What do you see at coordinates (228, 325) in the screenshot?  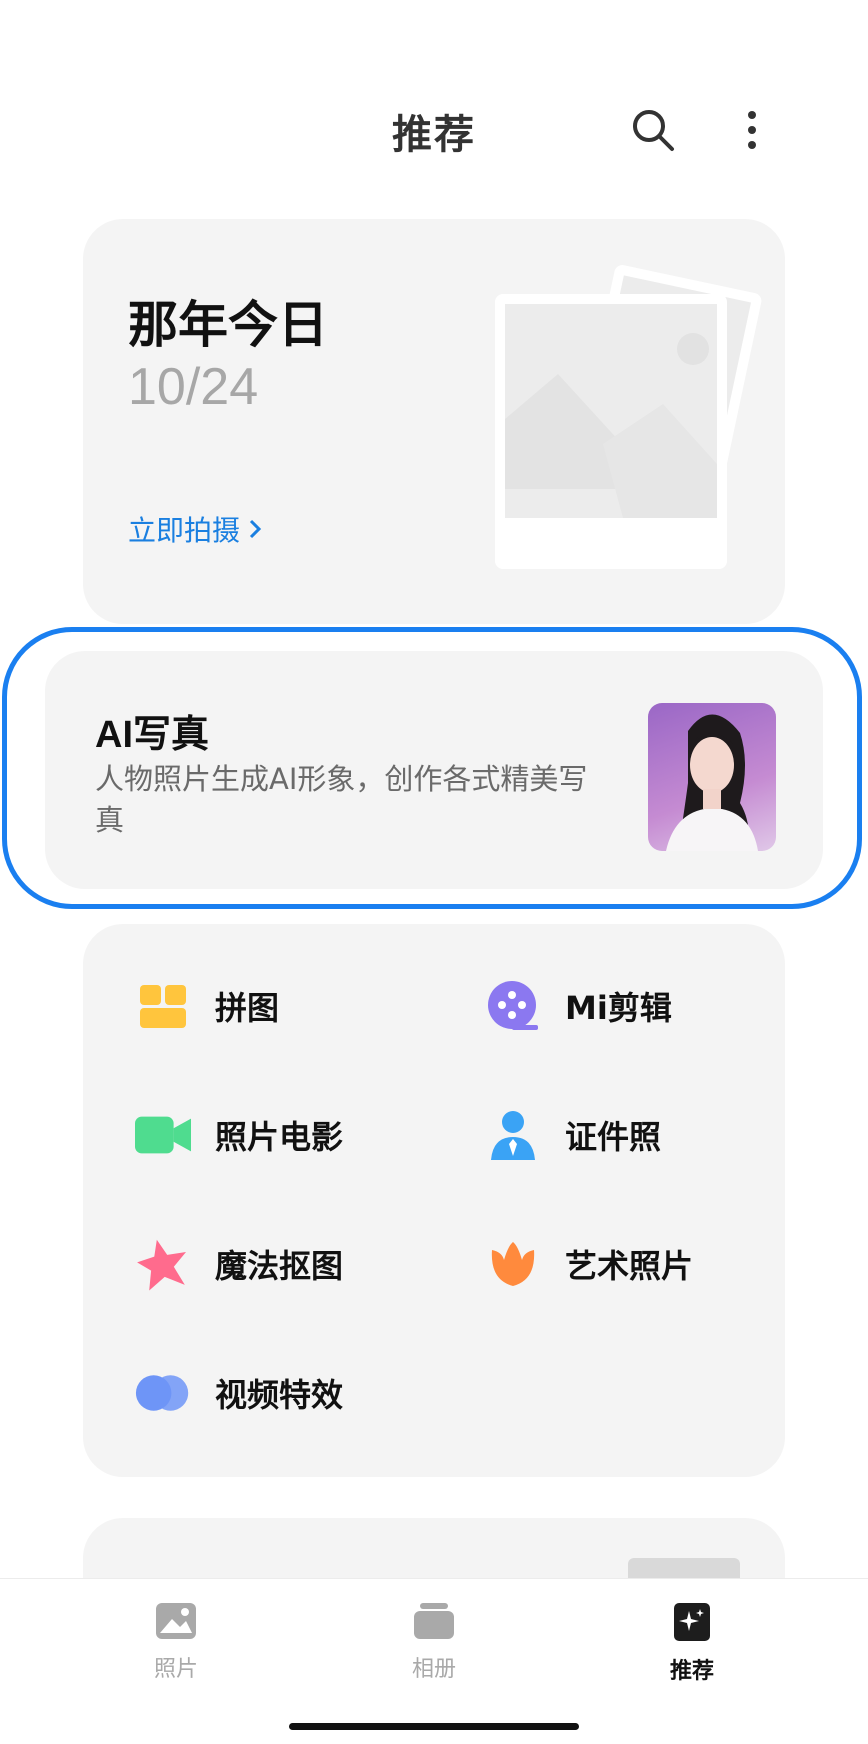 I see `memories-title: 那年今日` at bounding box center [228, 325].